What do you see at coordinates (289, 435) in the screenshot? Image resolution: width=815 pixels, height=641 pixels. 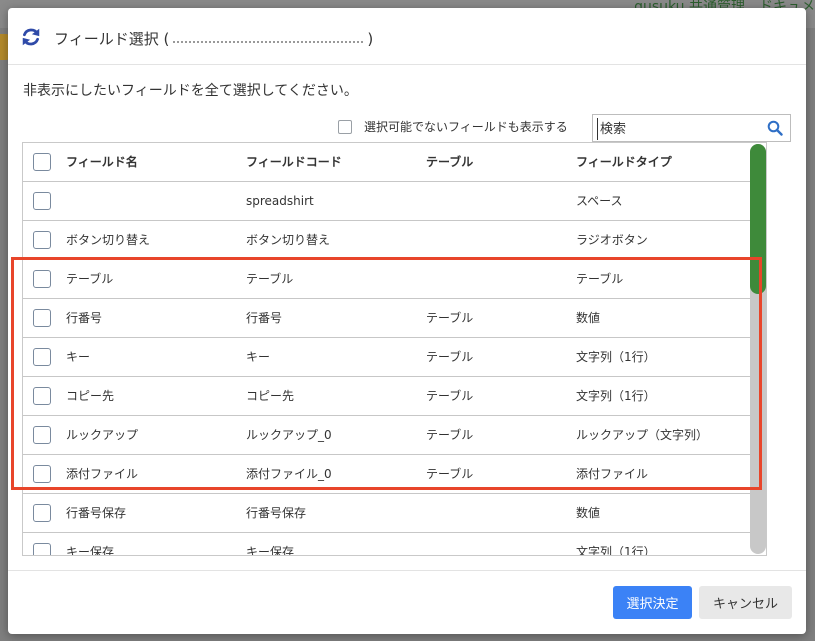 I see `field-code: ルックアップ_0` at bounding box center [289, 435].